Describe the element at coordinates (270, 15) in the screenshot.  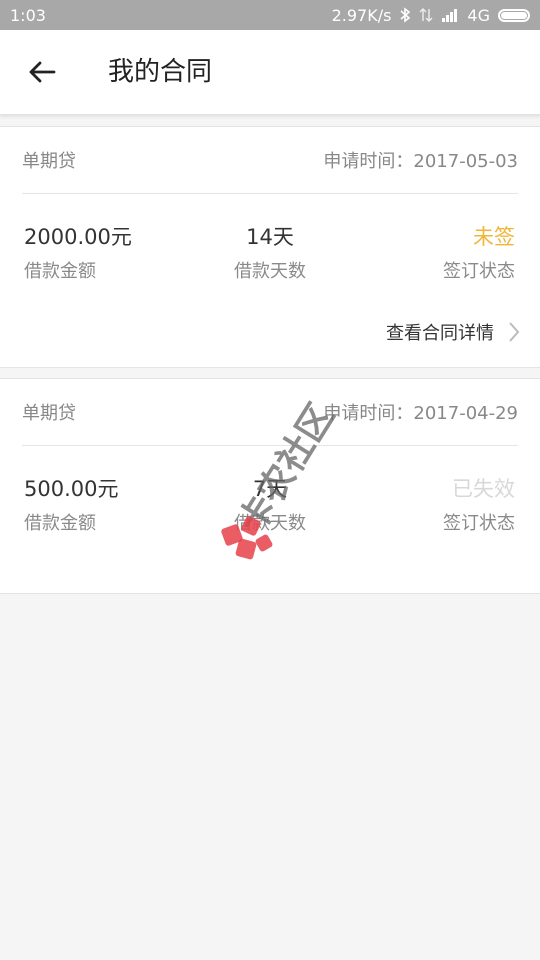
I see `status-bar: 1:03 2.97K/s 4G` at that location.